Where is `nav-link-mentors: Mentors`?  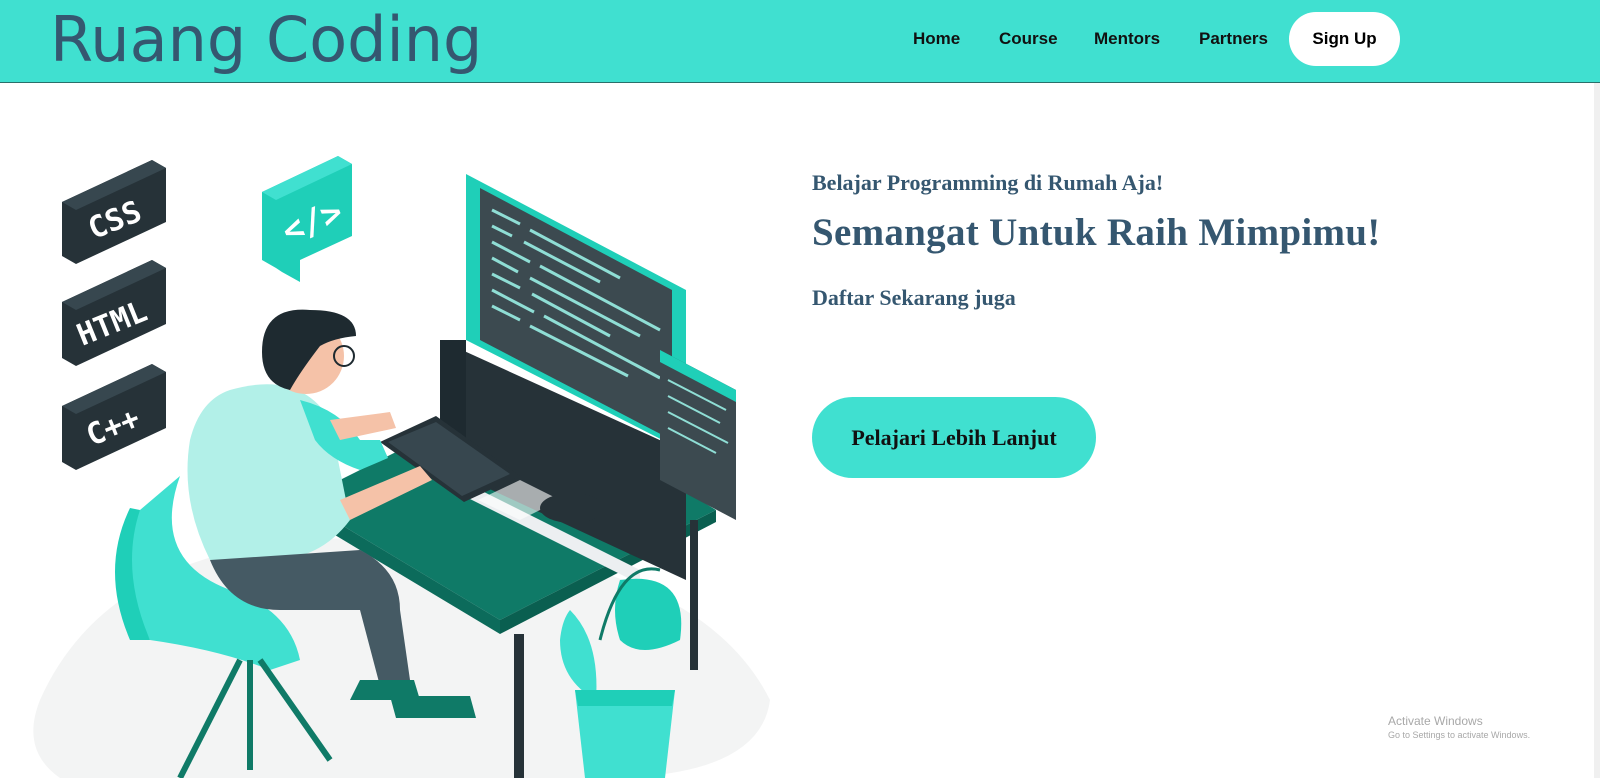
nav-link-mentors: Mentors is located at coordinates (1127, 39).